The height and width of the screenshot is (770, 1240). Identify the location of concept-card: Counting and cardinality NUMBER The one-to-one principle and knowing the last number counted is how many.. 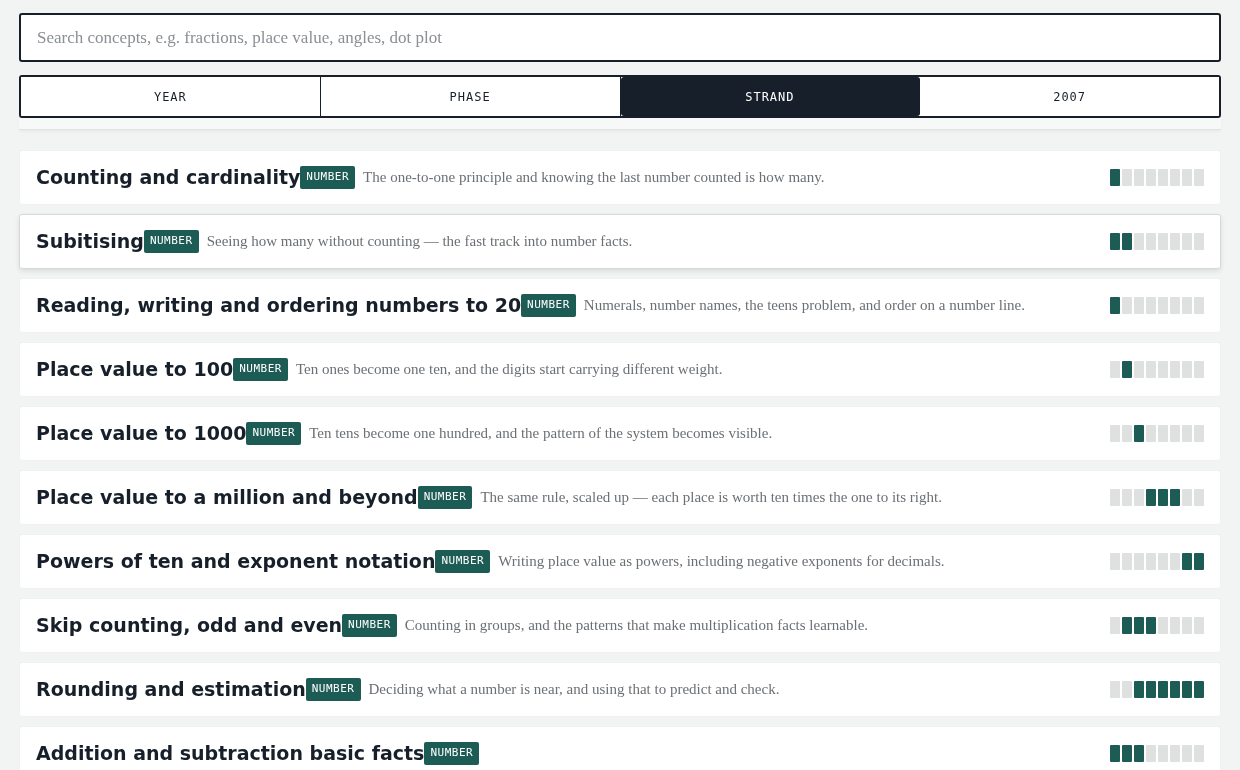
(620, 177).